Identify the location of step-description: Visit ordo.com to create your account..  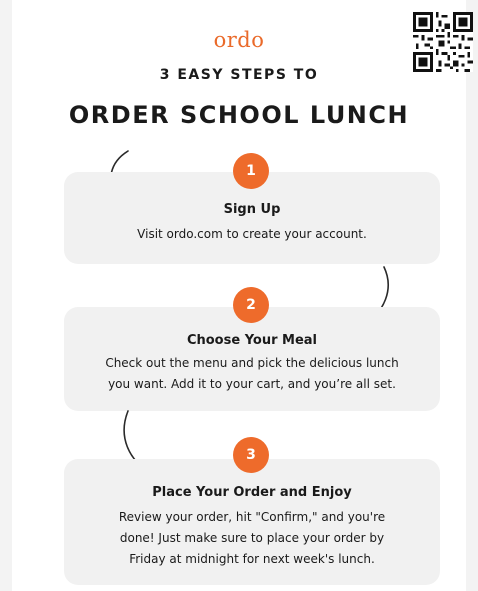
(252, 234).